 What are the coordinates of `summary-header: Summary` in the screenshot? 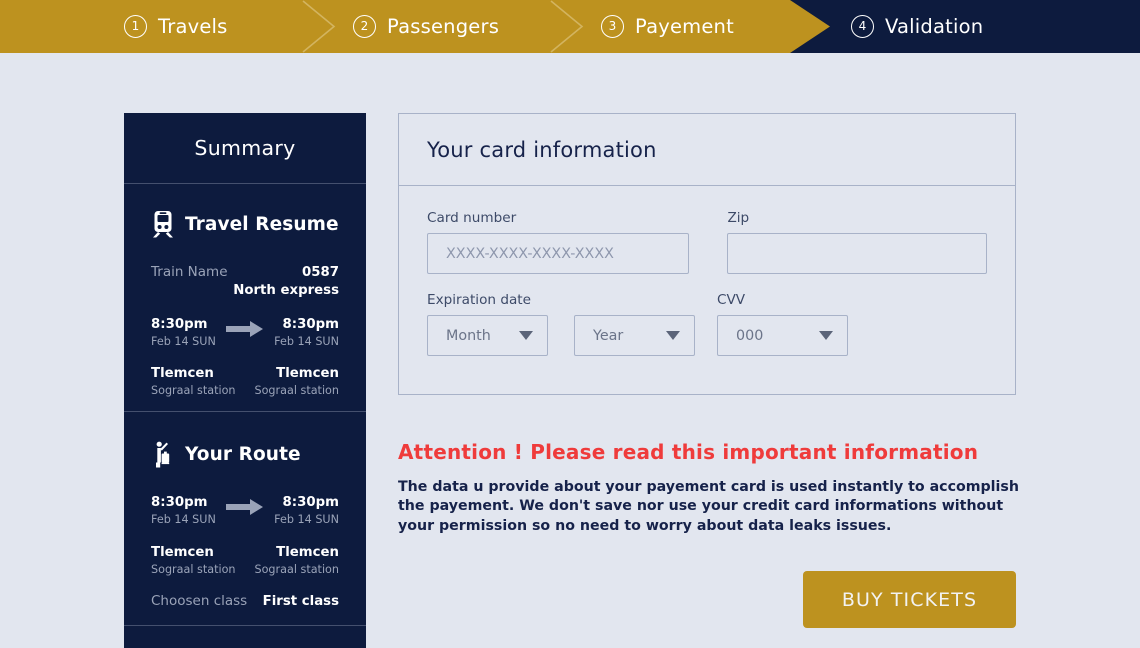 It's located at (245, 148).